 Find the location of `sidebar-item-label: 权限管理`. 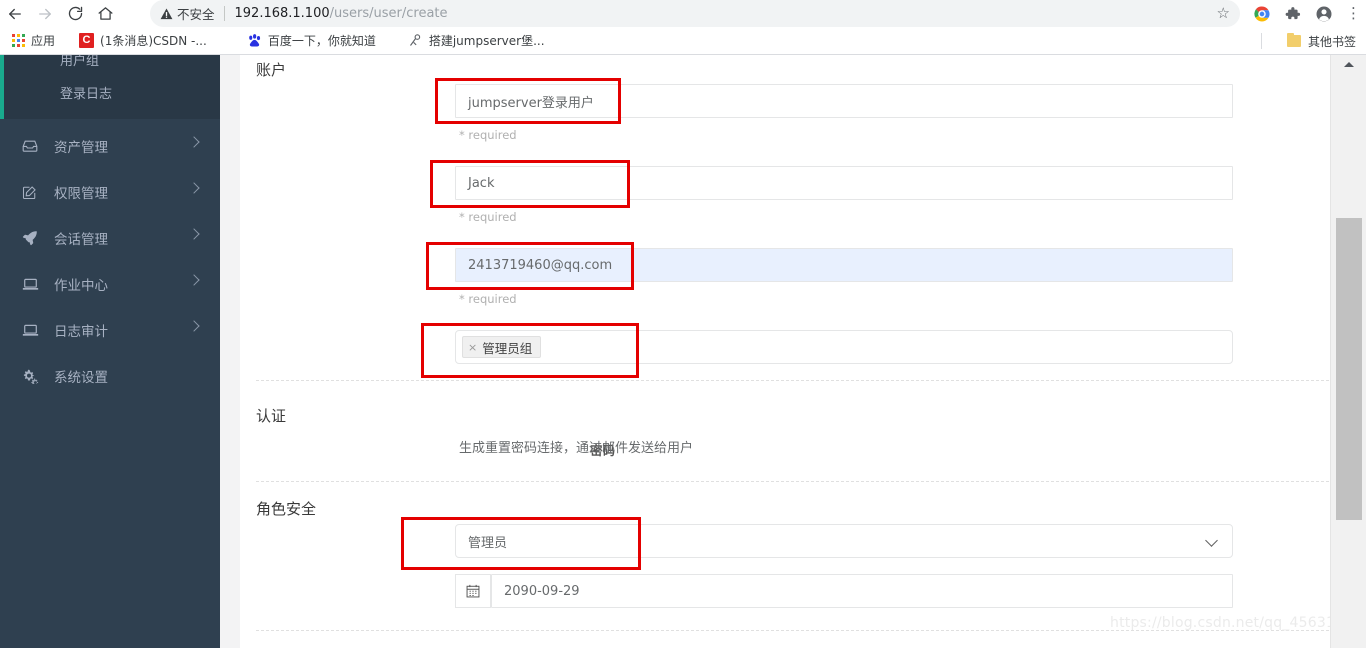

sidebar-item-label: 权限管理 is located at coordinates (81, 194).